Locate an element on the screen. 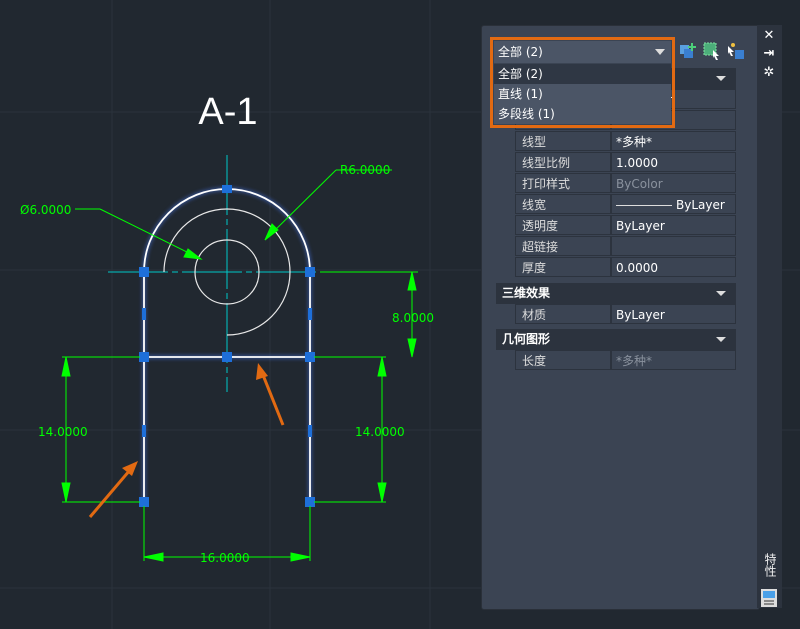 This screenshot has height=629, width=800. palette-title: 特性 is located at coordinates (770, 565).